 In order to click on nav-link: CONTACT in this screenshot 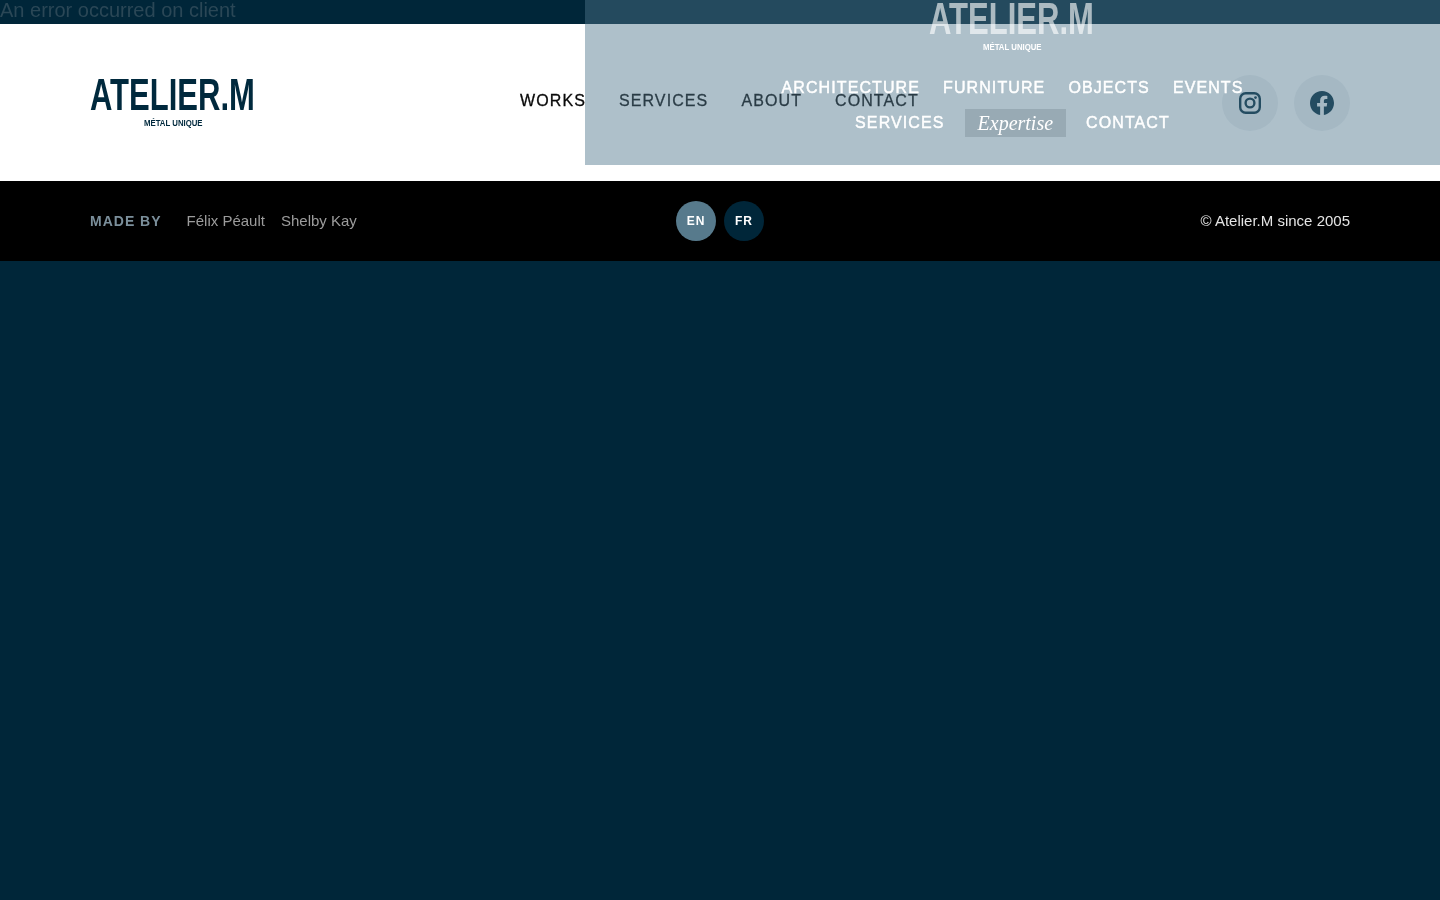, I will do `click(877, 101)`.